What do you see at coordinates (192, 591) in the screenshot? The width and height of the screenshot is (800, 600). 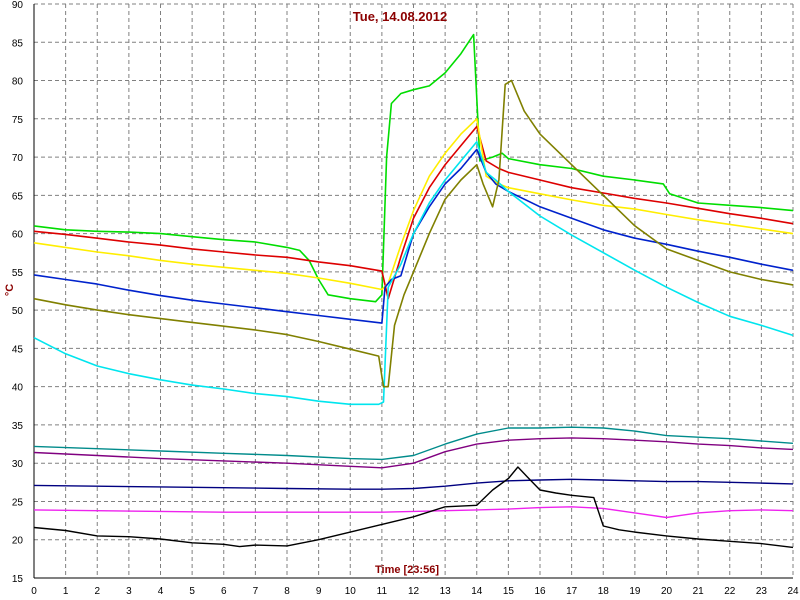 I see `x-tick-label: 5` at bounding box center [192, 591].